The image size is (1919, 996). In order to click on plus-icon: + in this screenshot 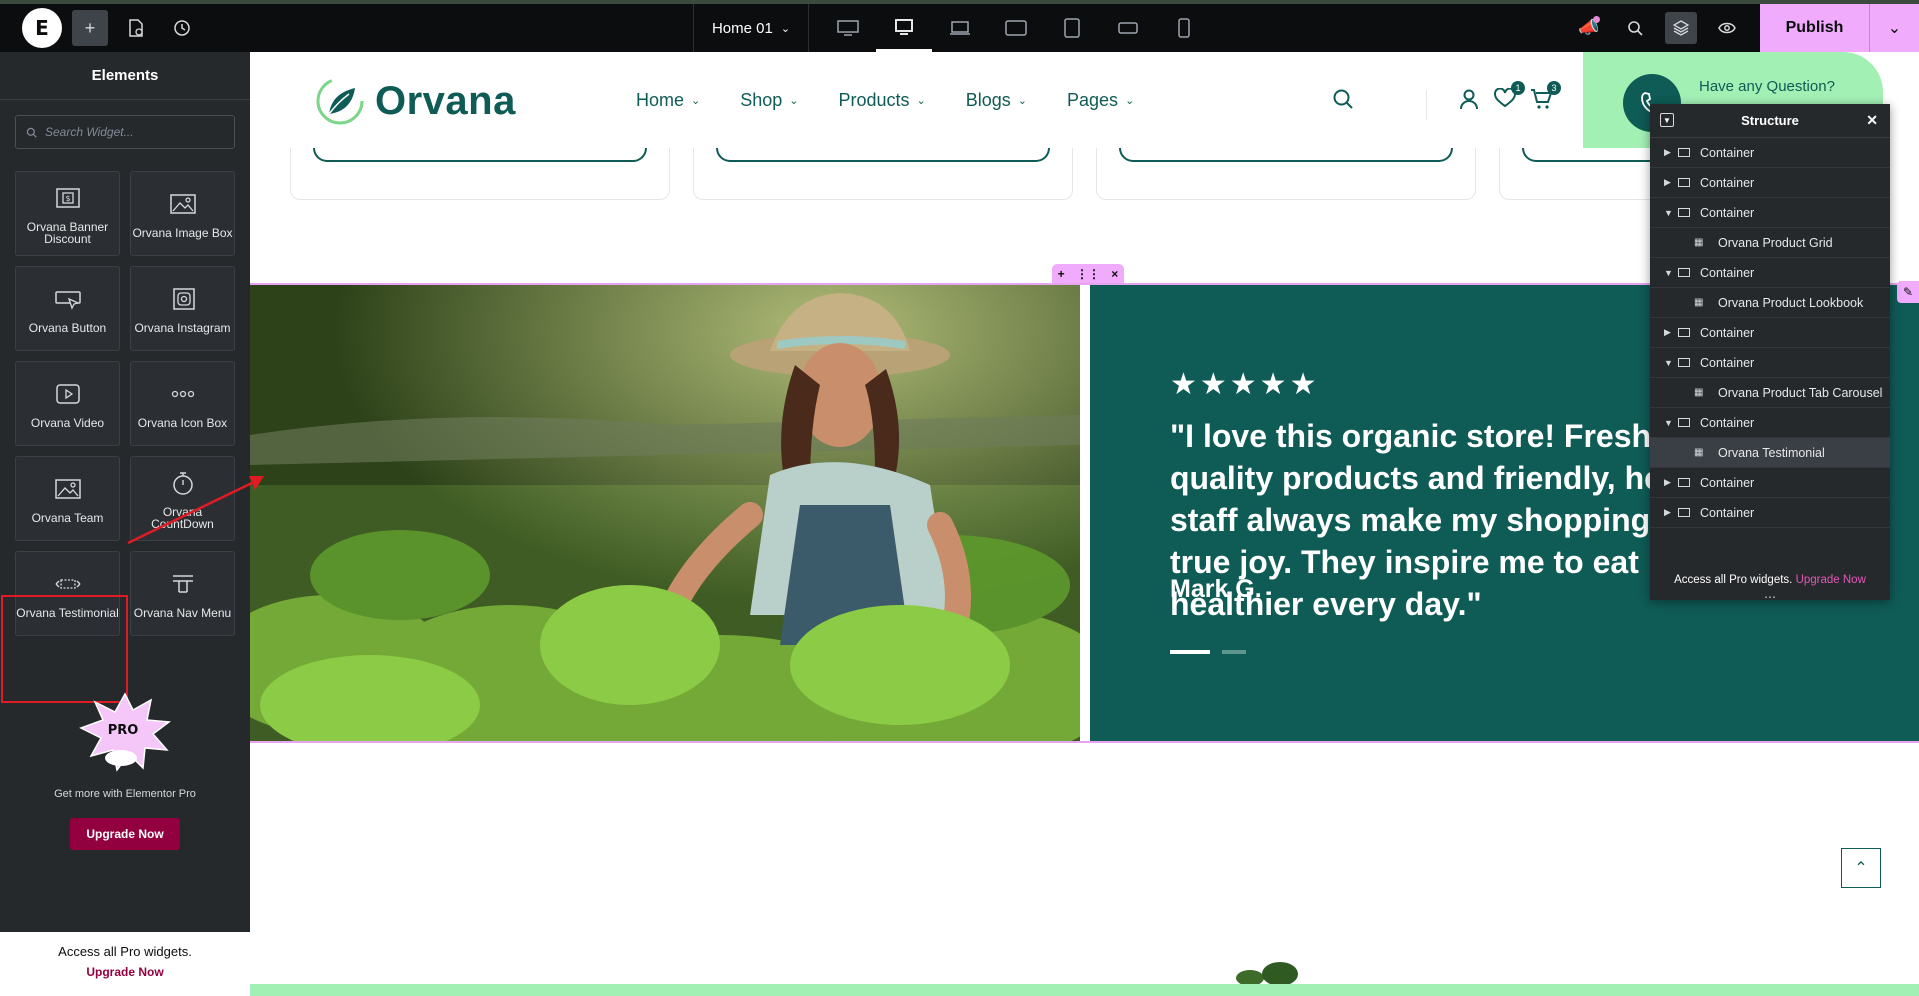, I will do `click(90, 27)`.